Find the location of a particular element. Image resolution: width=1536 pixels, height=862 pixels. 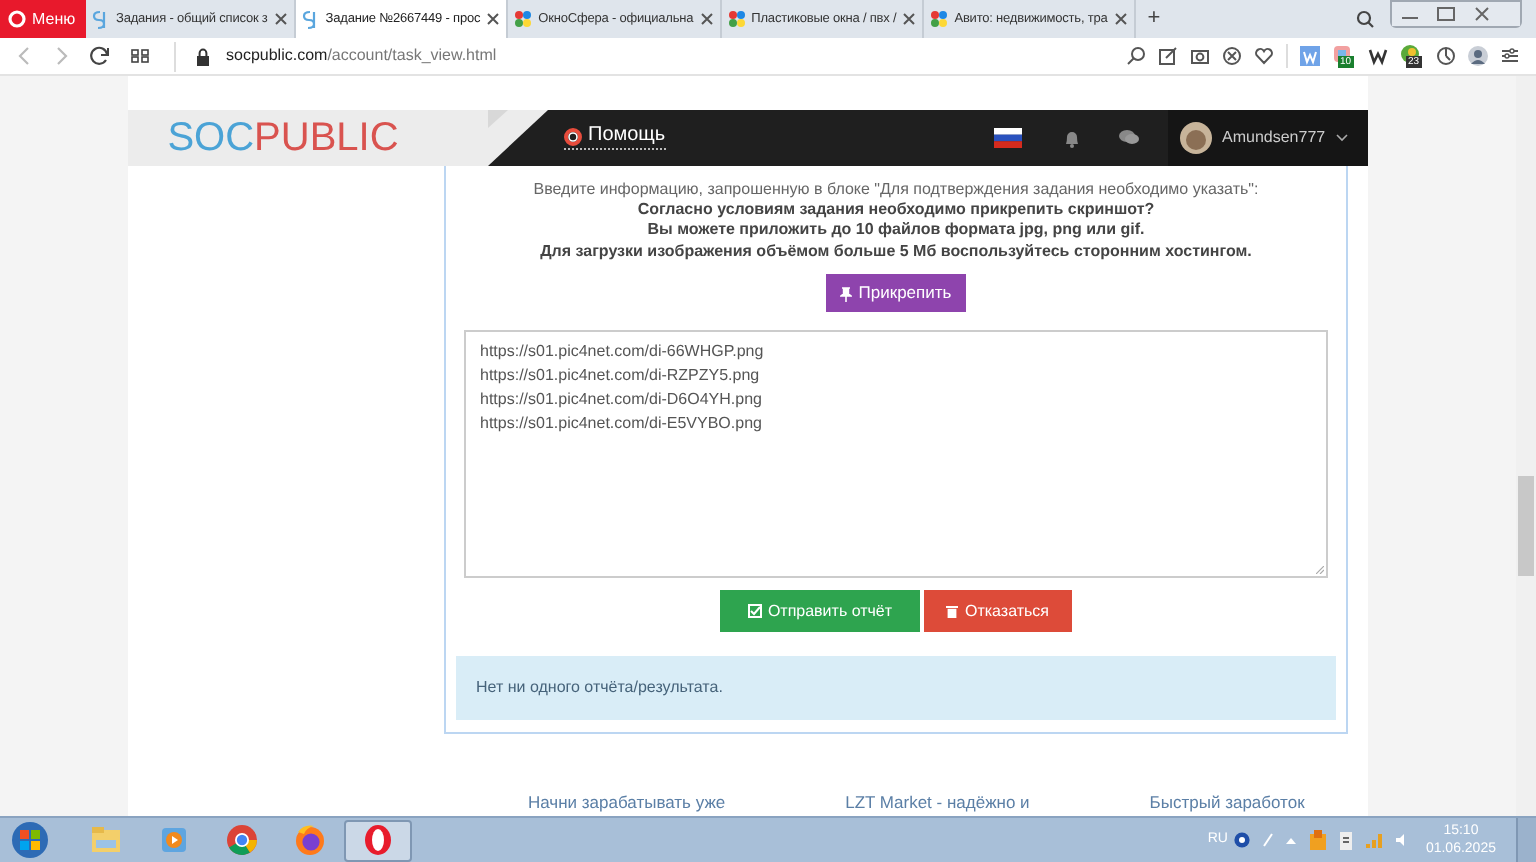

answer-line: https://s01.pic4net.com/di-D6O4YH.png is located at coordinates (622, 400).